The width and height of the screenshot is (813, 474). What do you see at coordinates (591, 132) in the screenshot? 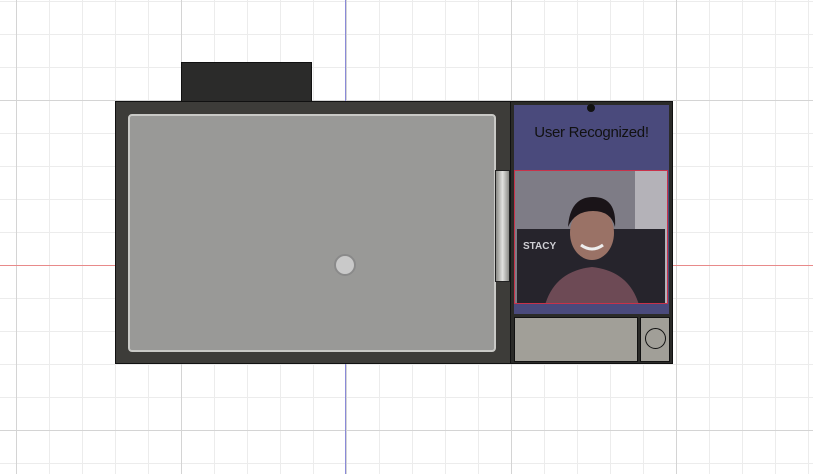
I see `recognition-message: User Recognized!` at bounding box center [591, 132].